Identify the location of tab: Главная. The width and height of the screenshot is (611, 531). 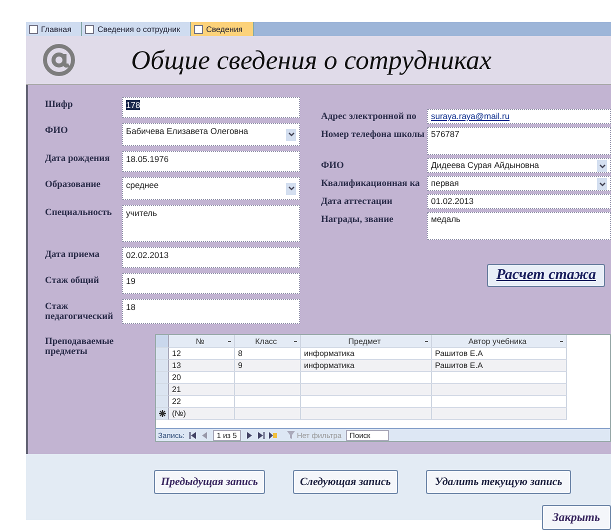
(54, 29).